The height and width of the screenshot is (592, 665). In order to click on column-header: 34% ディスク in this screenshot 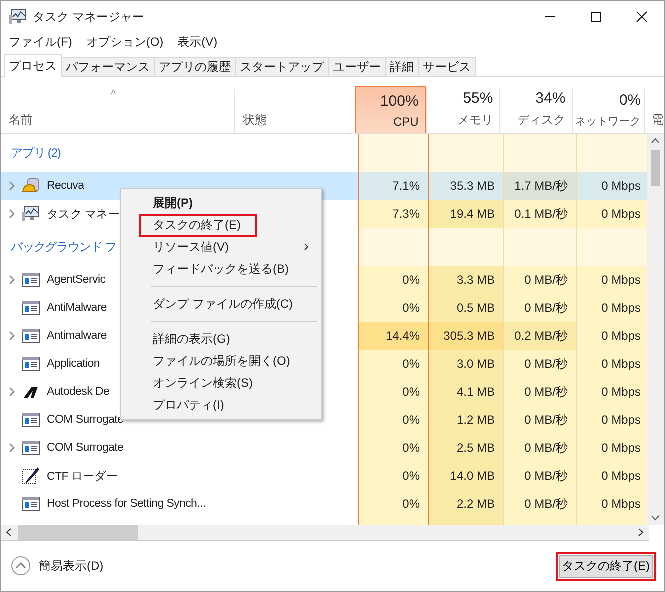, I will do `click(535, 111)`.